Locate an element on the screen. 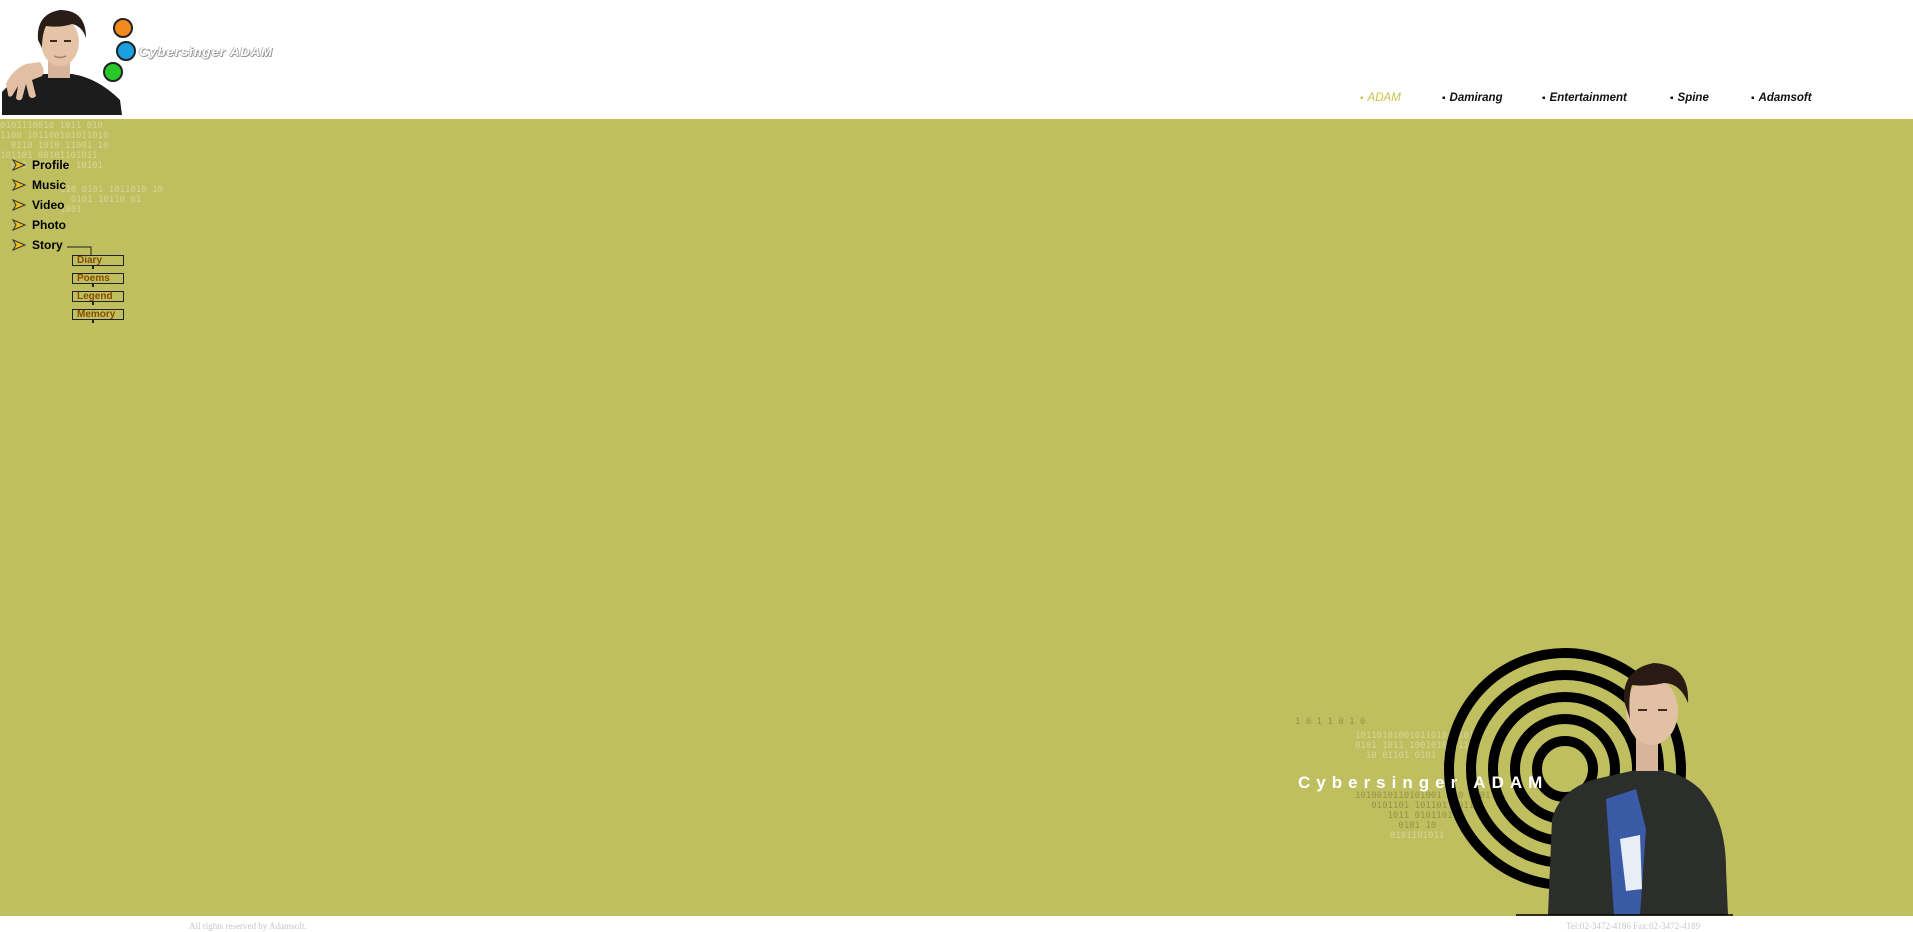 This screenshot has width=1913, height=932. submenu-item-diary: Diary is located at coordinates (98, 262).